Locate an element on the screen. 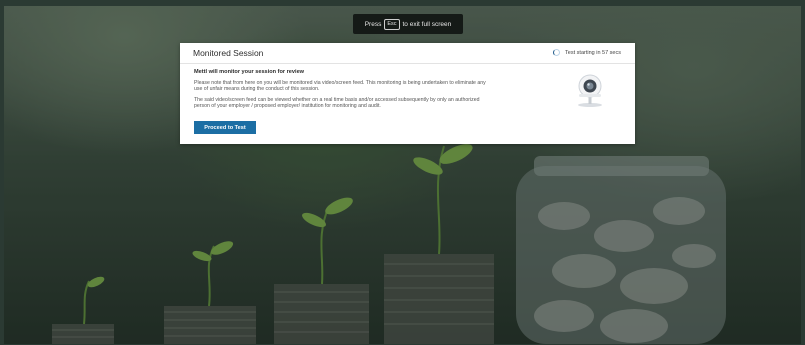 This screenshot has height=345, width=805. webcam-icon is located at coordinates (590, 90).